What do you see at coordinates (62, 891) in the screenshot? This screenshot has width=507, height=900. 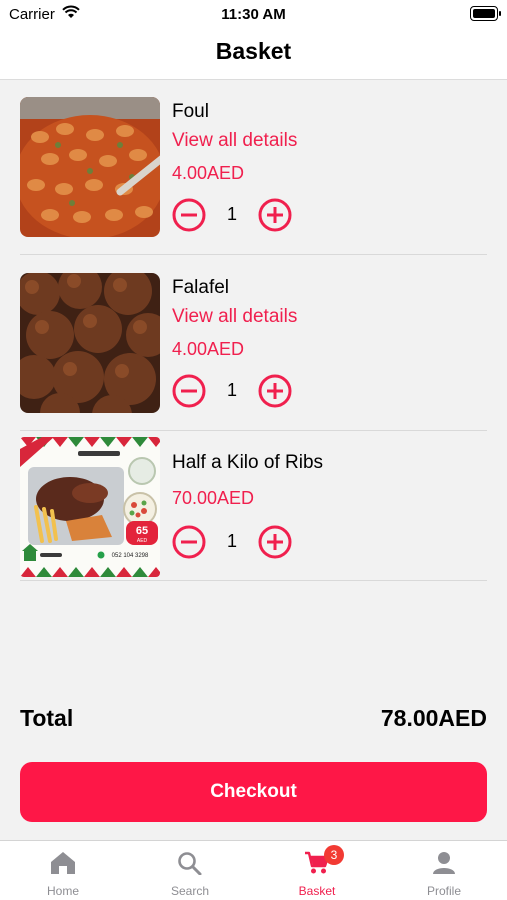 I see `tab-label: Home` at bounding box center [62, 891].